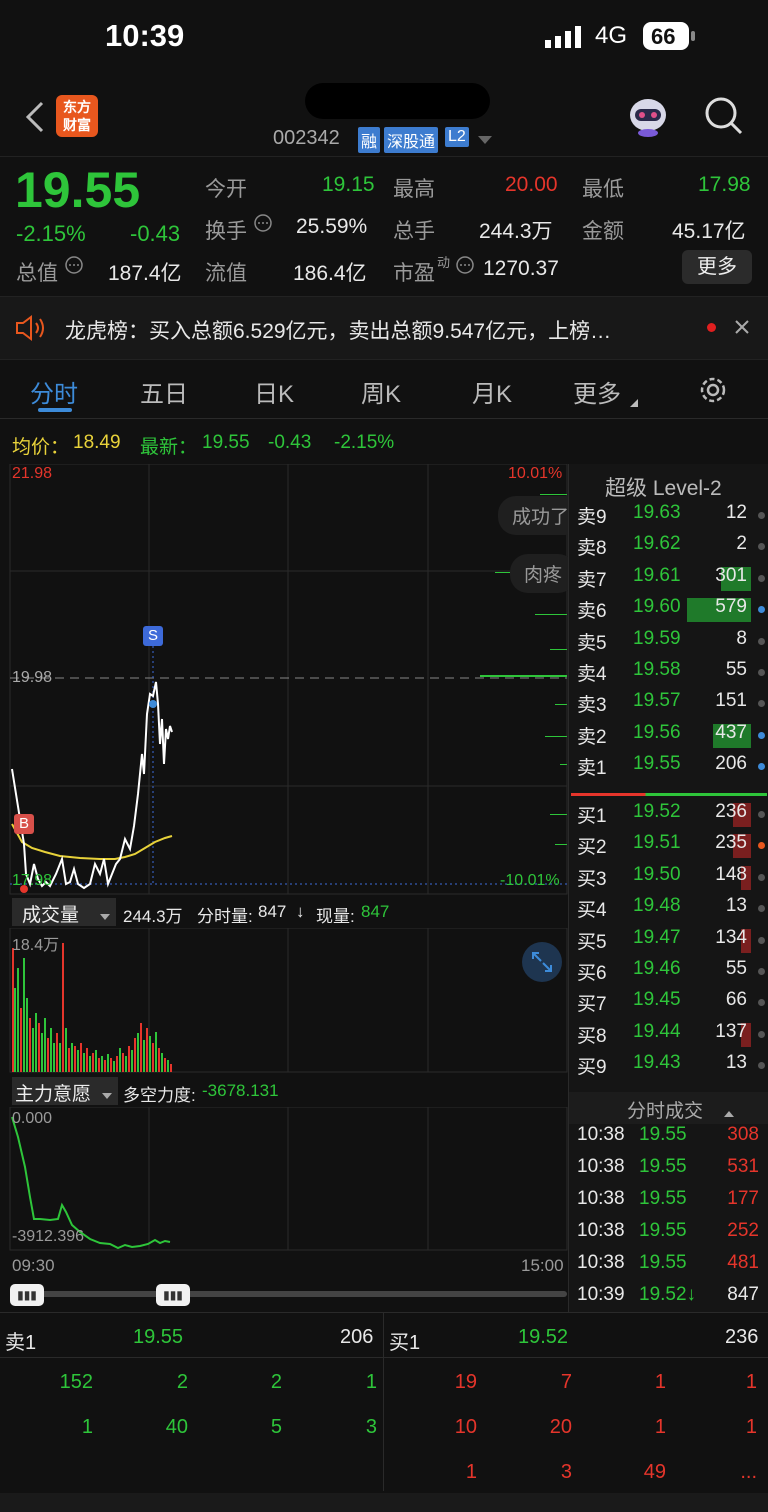 The width and height of the screenshot is (768, 1512). What do you see at coordinates (263, 223) in the screenshot?
I see `turnover-info-icon` at bounding box center [263, 223].